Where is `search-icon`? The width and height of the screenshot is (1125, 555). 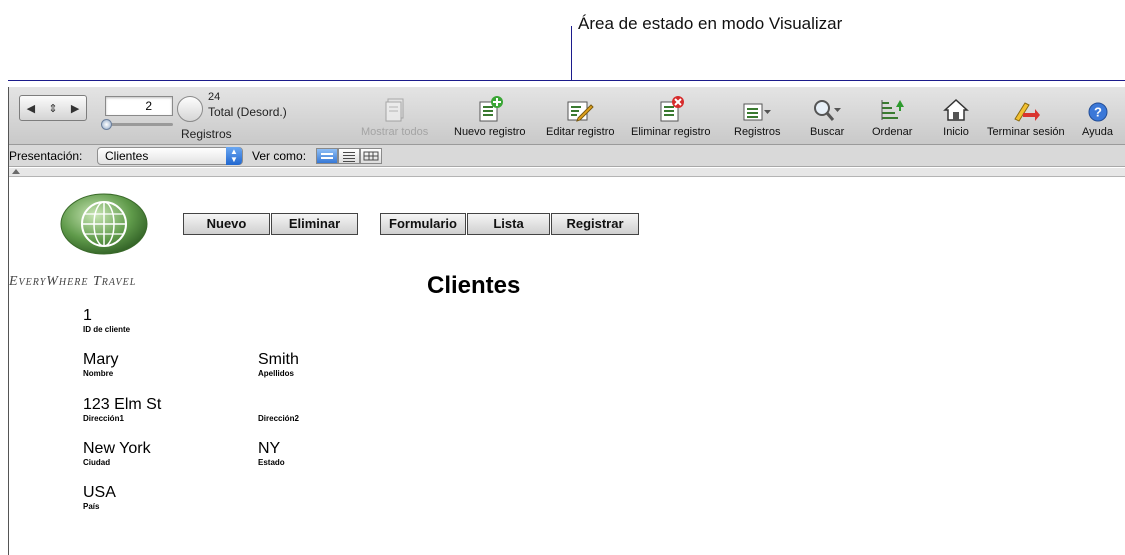 search-icon is located at coordinates (827, 106).